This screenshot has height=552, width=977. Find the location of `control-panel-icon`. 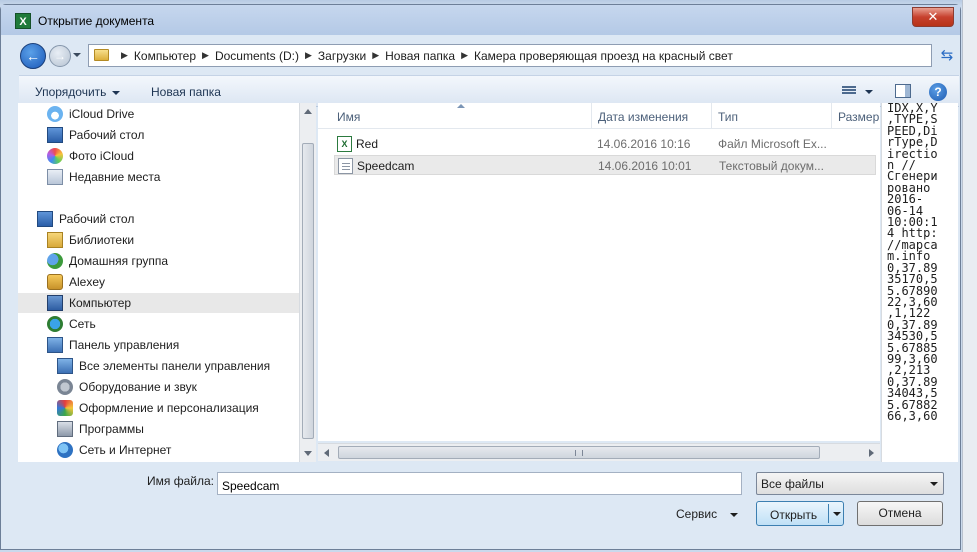

control-panel-icon is located at coordinates (65, 366).